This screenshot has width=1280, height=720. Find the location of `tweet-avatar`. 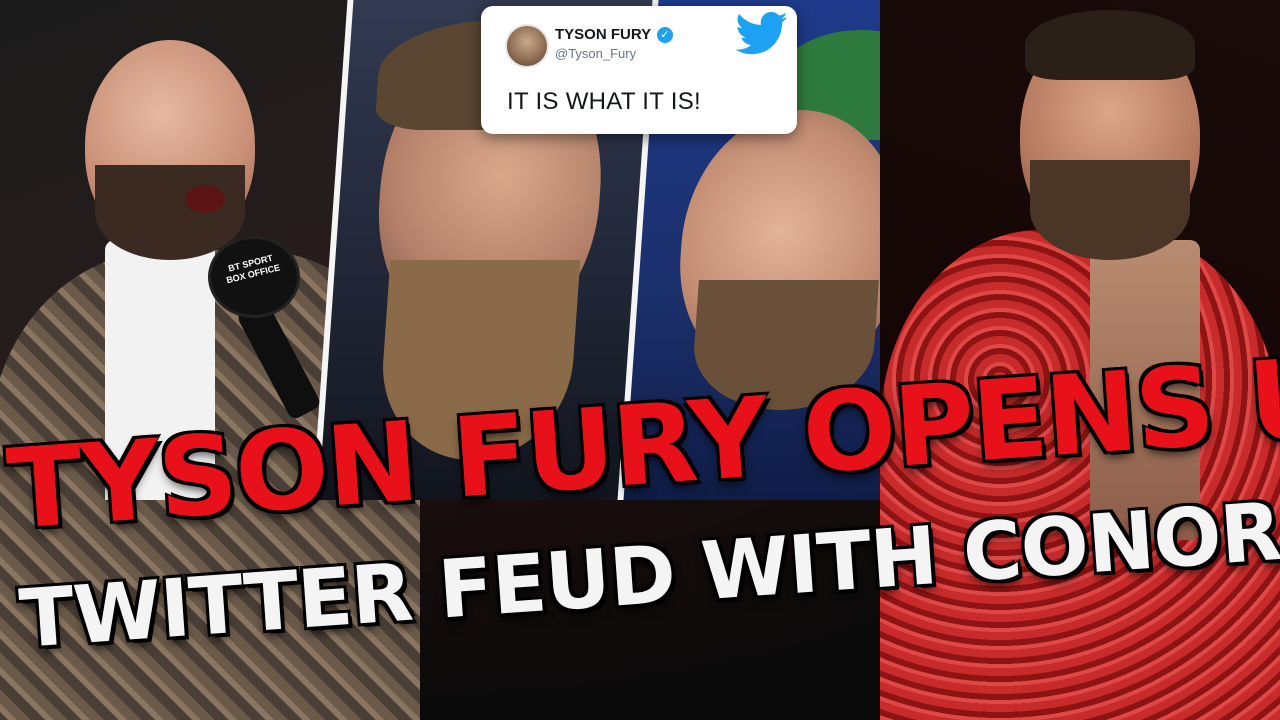

tweet-avatar is located at coordinates (527, 46).